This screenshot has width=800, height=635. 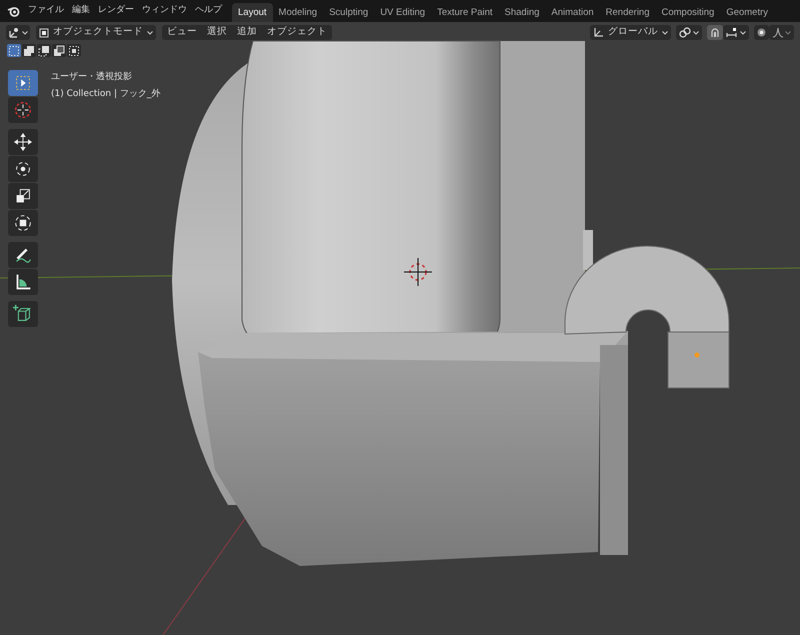 I want to click on menu-item: レンダー, so click(x=116, y=11).